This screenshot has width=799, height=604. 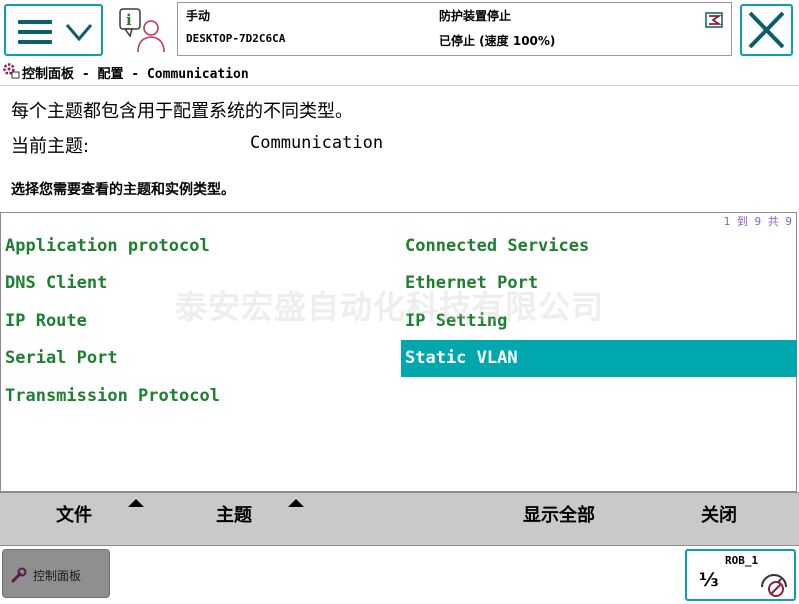 I want to click on robot-name: ROB_1, so click(x=742, y=560).